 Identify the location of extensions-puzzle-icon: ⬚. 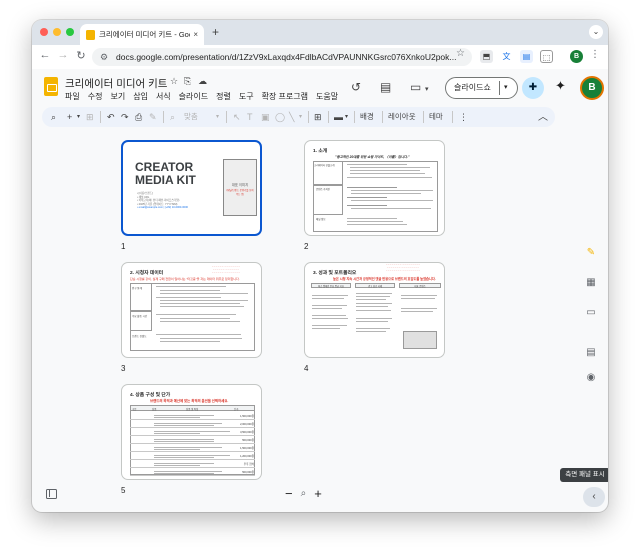
(546, 56).